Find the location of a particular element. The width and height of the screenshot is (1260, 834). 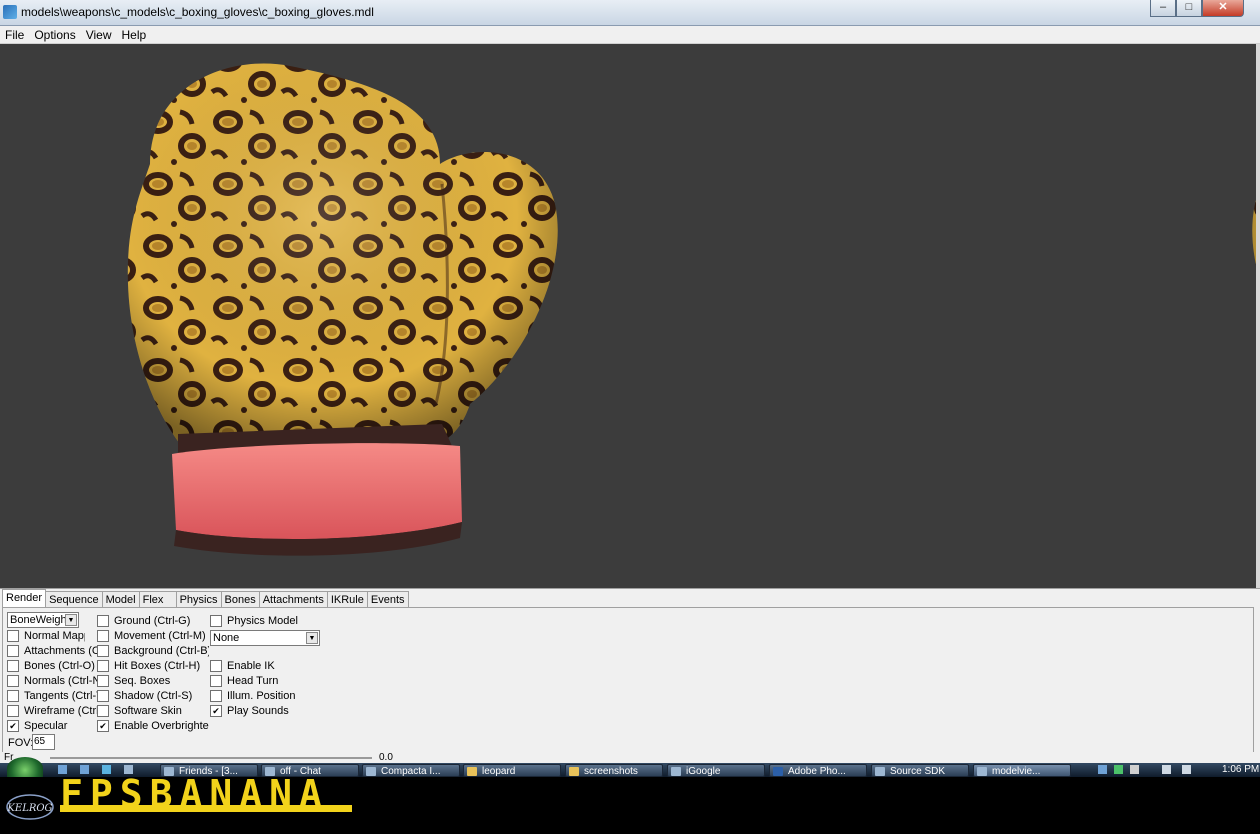

checkbox-label: Seq. Boxes is located at coordinates (142, 681).